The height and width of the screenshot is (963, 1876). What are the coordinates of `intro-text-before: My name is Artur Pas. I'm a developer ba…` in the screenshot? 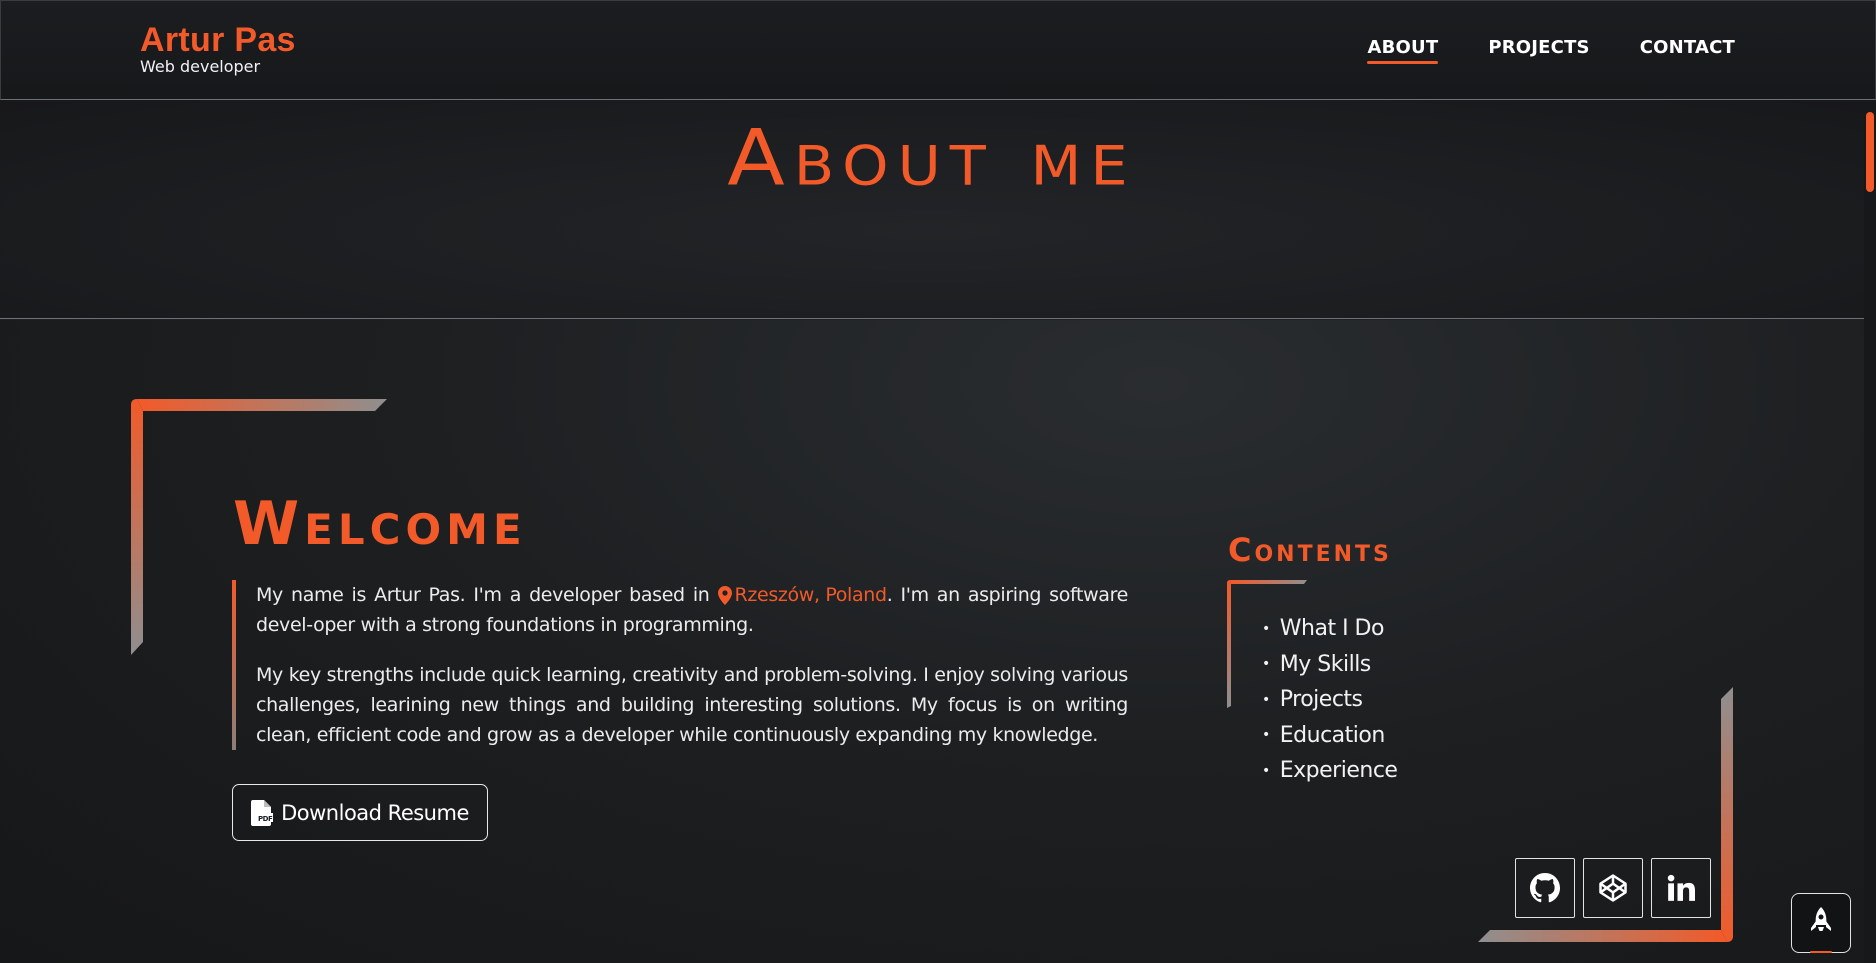 It's located at (483, 595).